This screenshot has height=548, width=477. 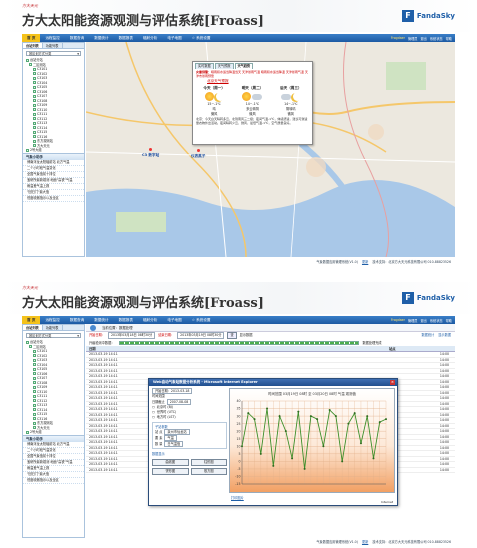 I want to click on stats-link: 数据统计, so click(x=428, y=335).